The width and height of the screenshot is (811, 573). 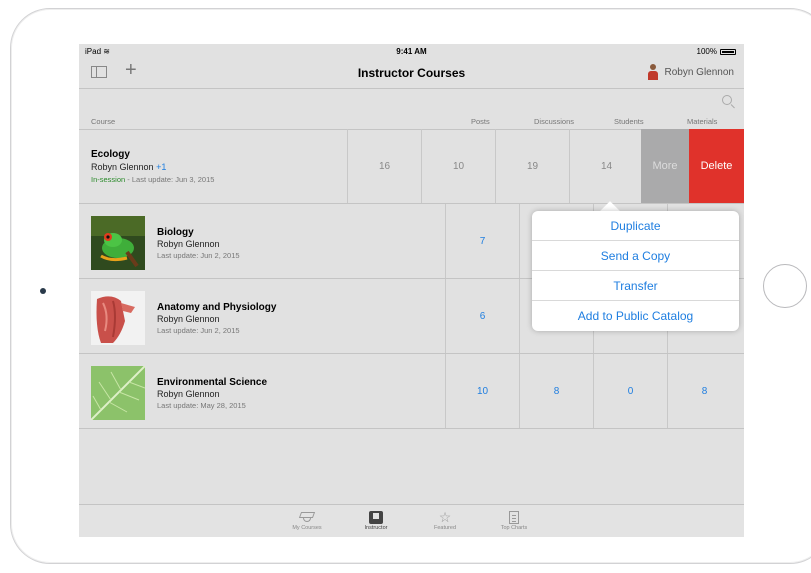 I want to click on header-students: Students, so click(x=629, y=121).